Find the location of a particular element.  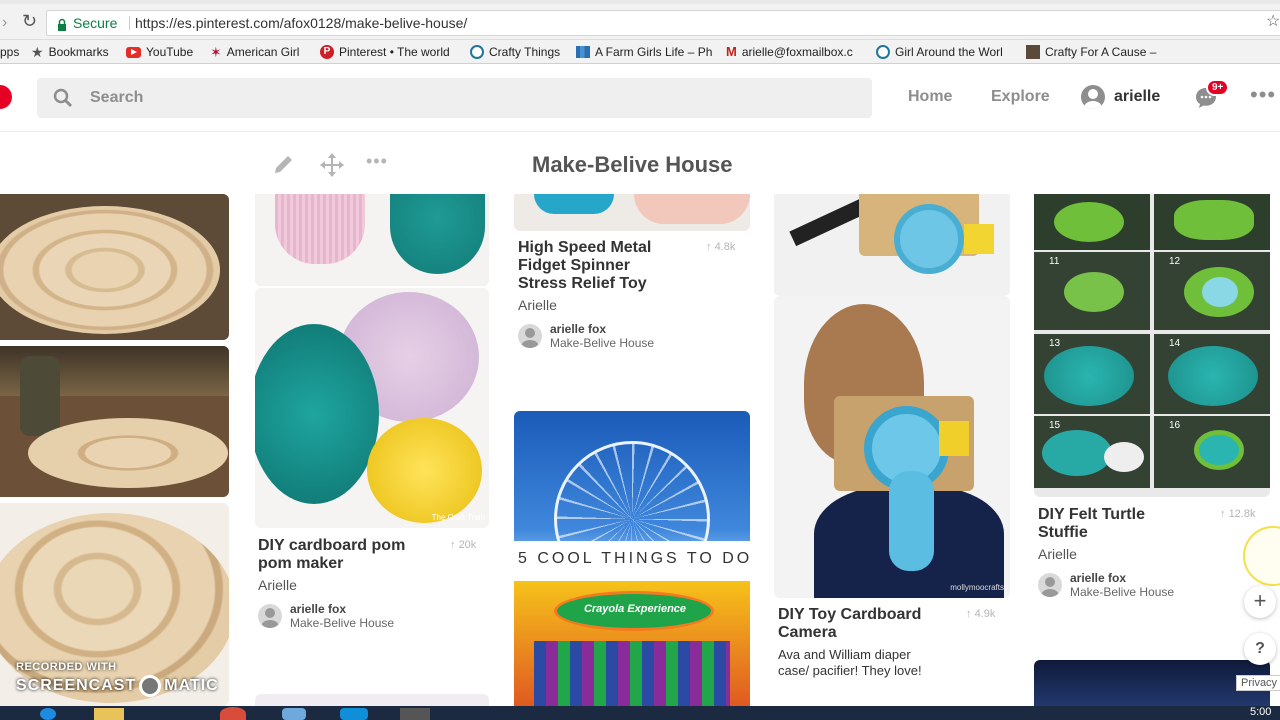

board-more-icon: ••• is located at coordinates (377, 161).